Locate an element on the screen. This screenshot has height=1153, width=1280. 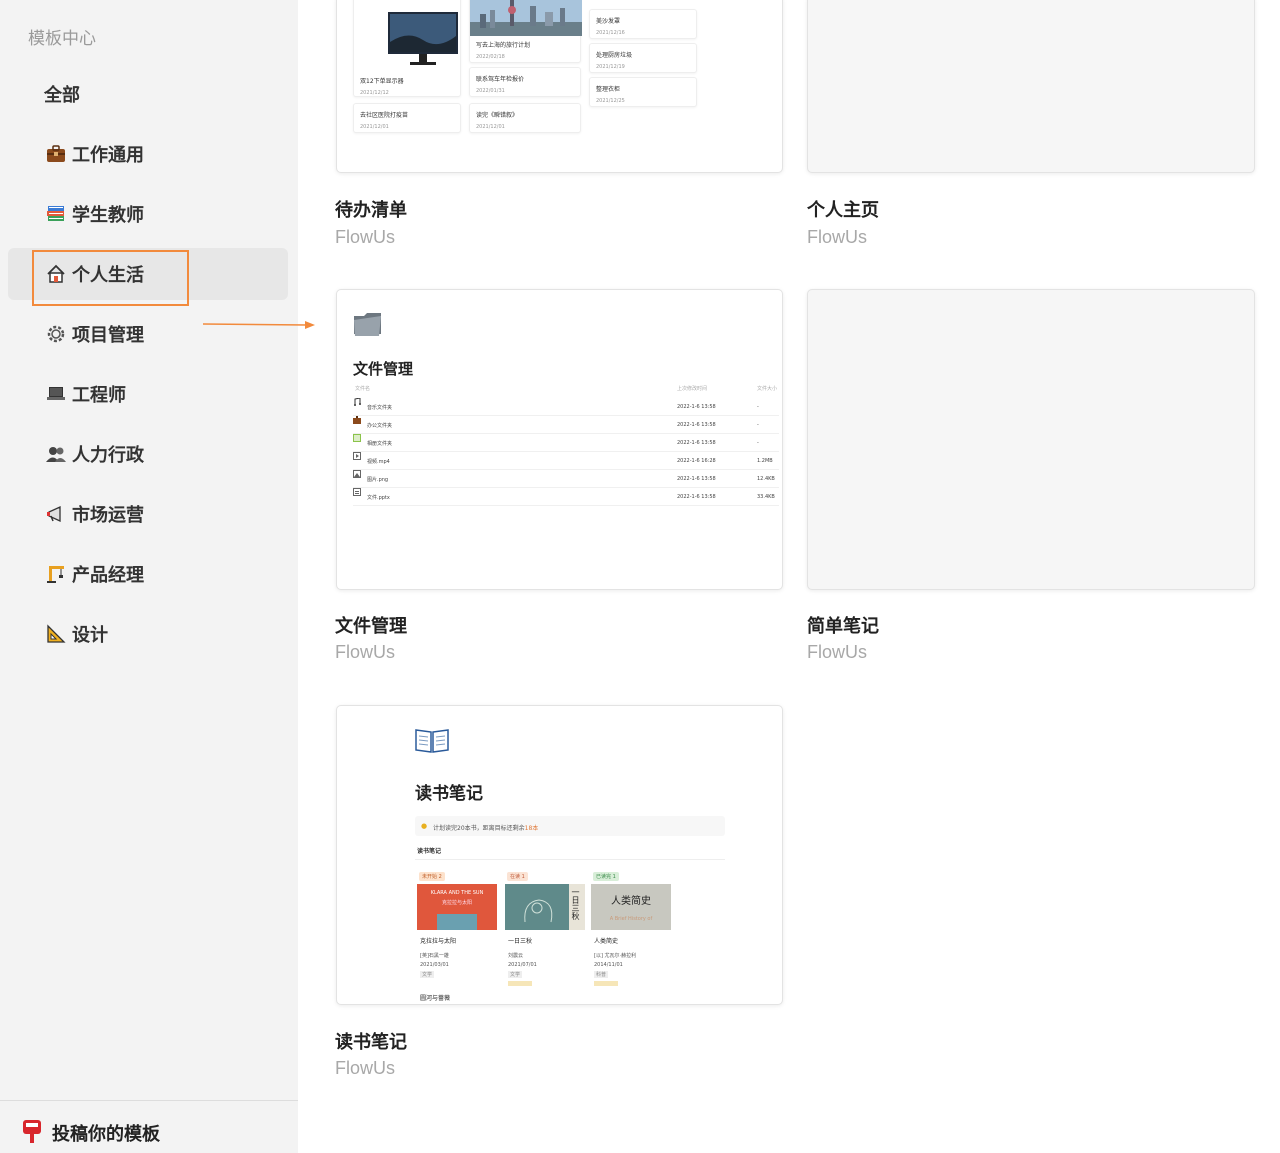
photo-album-icon is located at coordinates (357, 438).